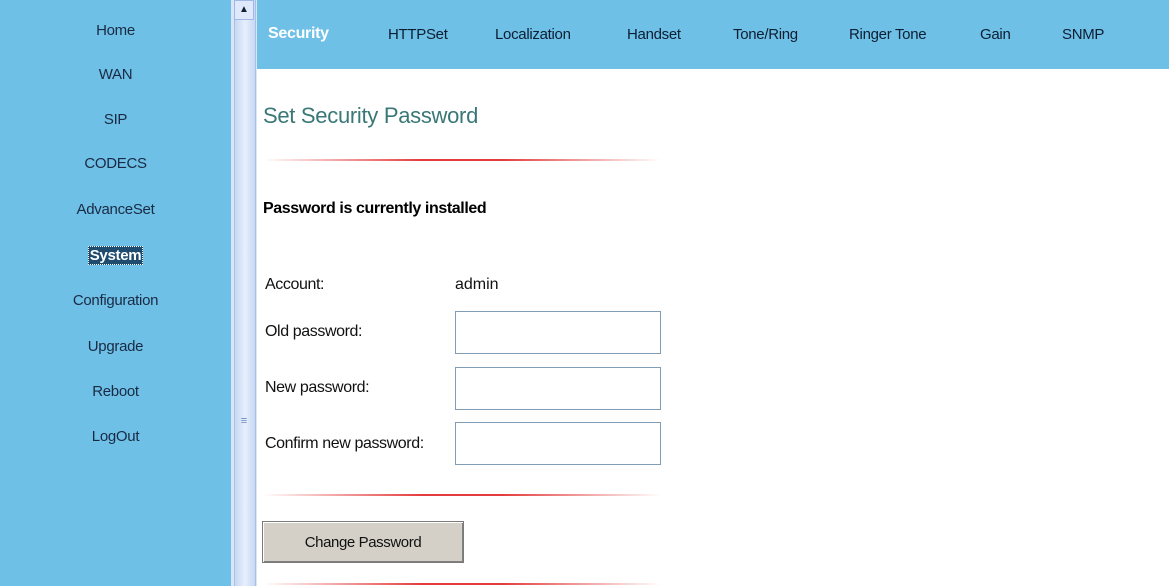 Image resolution: width=1169 pixels, height=586 pixels. I want to click on sidebar-item-codecs: CODECS, so click(115, 164).